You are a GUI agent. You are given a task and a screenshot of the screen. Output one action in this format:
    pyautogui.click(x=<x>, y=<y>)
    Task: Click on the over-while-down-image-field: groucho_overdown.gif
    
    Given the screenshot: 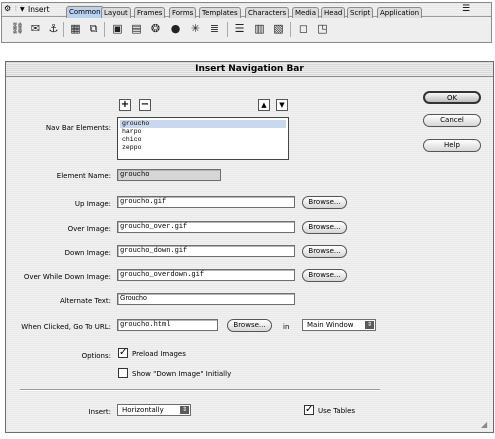 What is the action you would take?
    pyautogui.click(x=206, y=275)
    